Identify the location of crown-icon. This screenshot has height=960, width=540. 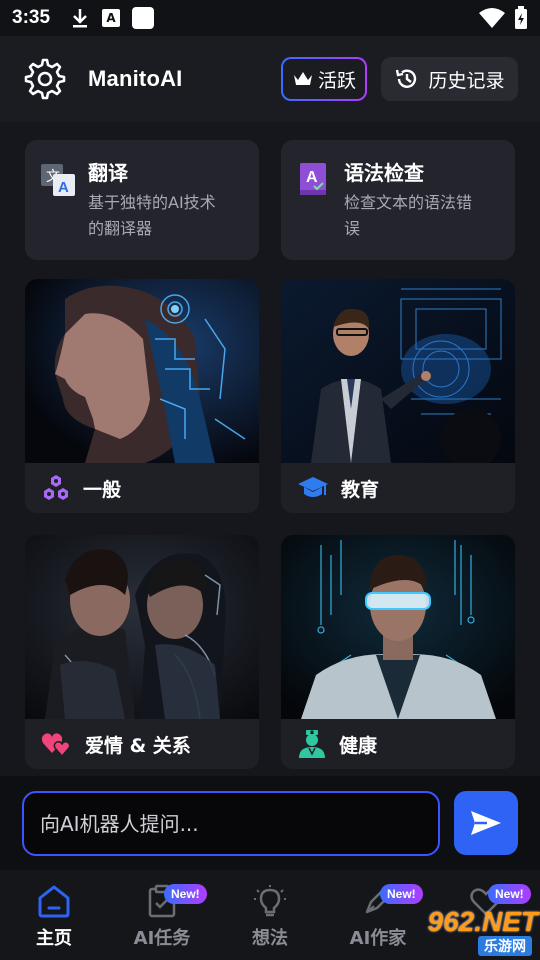
(302, 78).